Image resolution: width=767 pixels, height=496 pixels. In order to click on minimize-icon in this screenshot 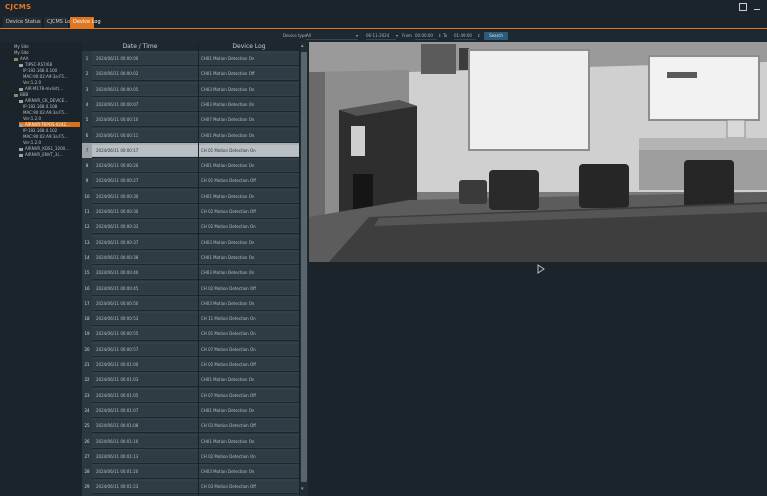, I will do `click(757, 7)`.